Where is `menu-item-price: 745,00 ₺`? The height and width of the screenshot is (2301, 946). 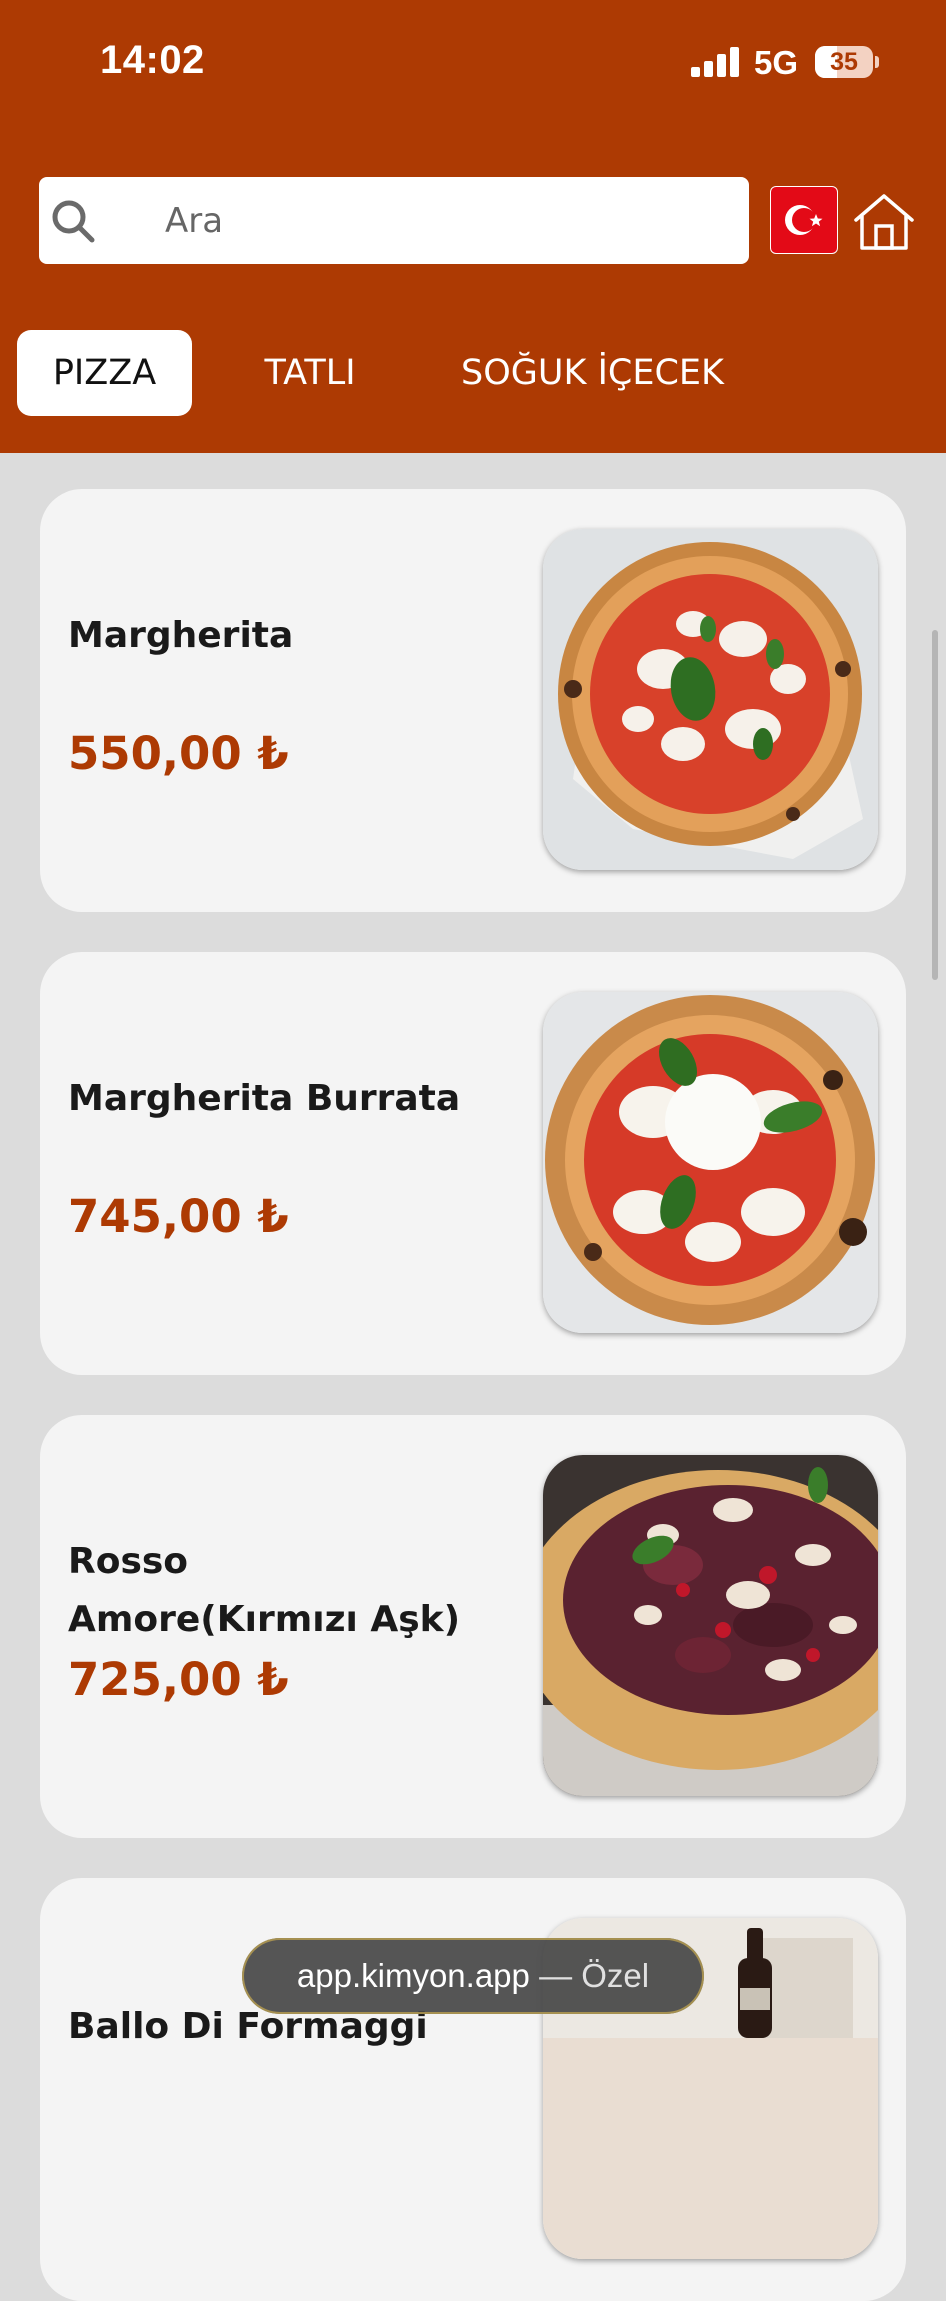
menu-item-price: 745,00 ₺ is located at coordinates (178, 1216).